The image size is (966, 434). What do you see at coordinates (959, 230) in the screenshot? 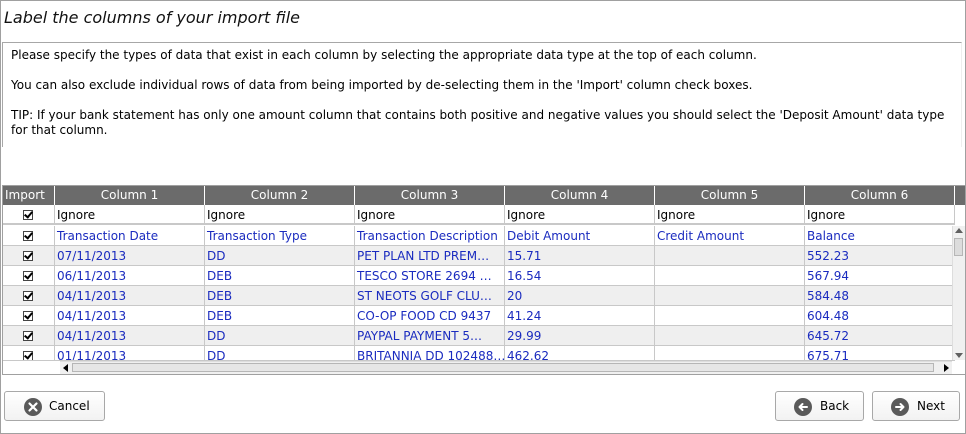
I see `scroll-up-icon` at bounding box center [959, 230].